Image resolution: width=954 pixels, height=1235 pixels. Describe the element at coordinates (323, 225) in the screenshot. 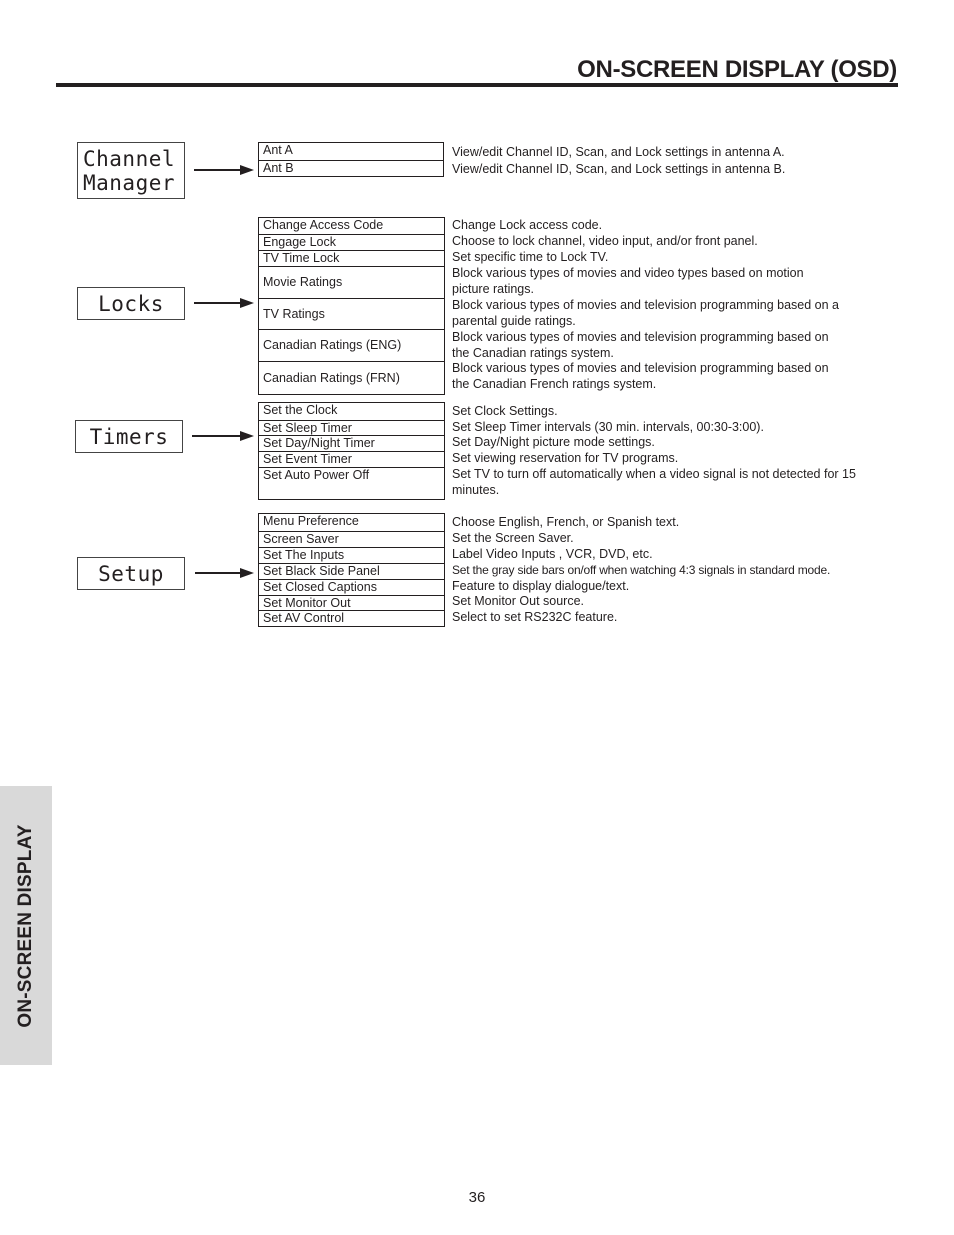

I see `item-label: Change Access Code` at that location.